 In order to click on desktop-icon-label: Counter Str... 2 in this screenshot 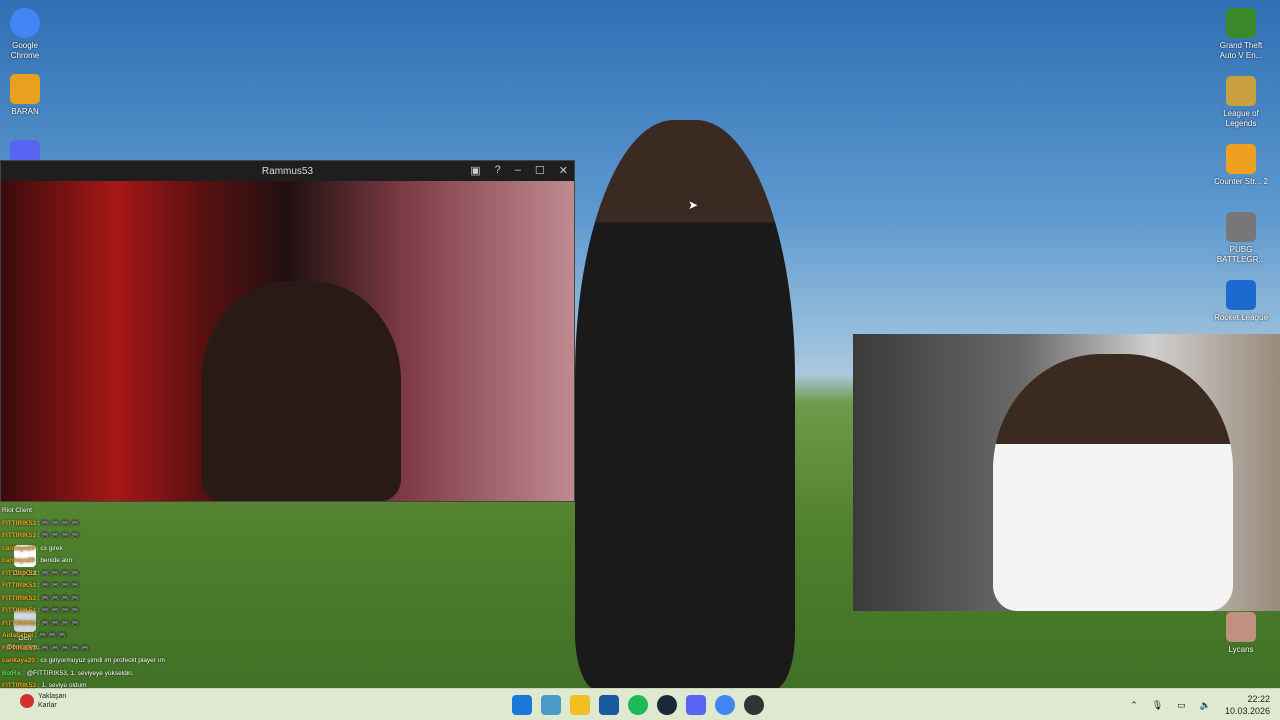, I will do `click(1241, 181)`.